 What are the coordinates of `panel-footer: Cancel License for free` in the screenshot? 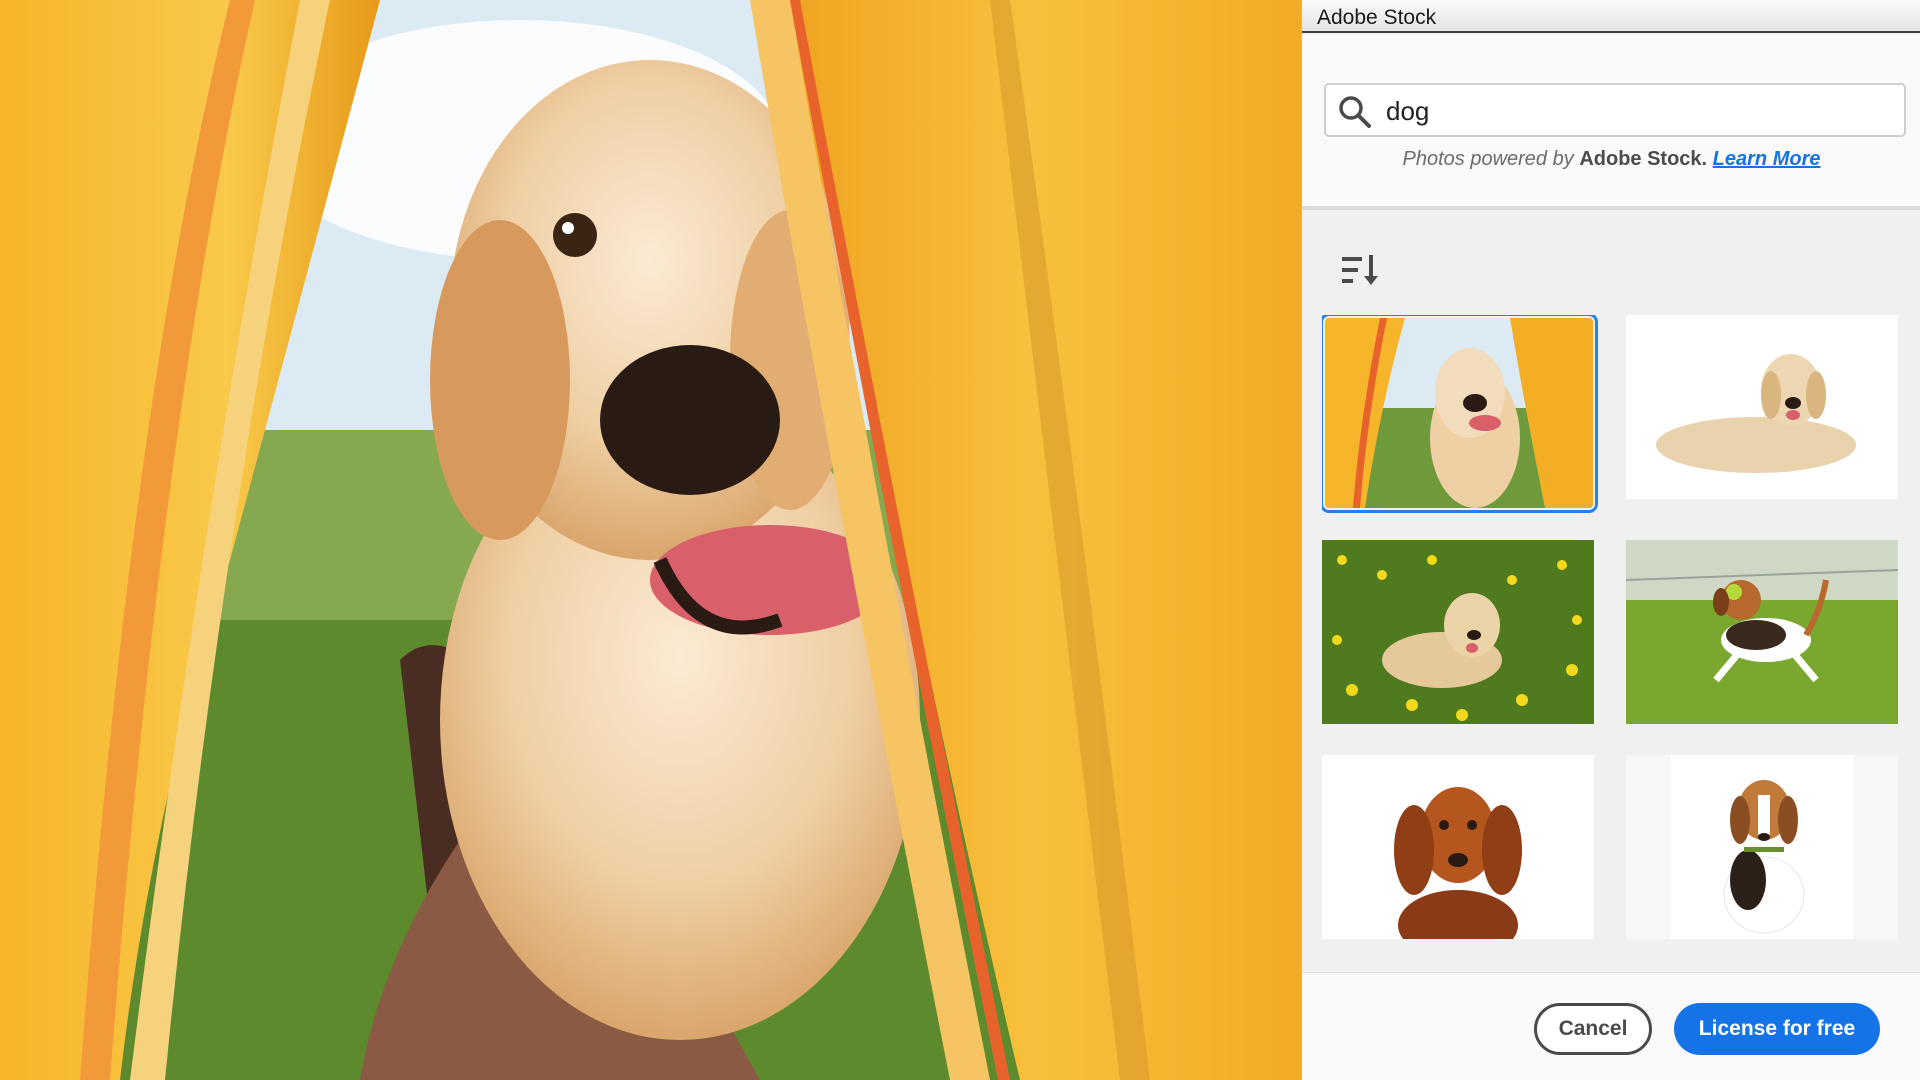 It's located at (1611, 1026).